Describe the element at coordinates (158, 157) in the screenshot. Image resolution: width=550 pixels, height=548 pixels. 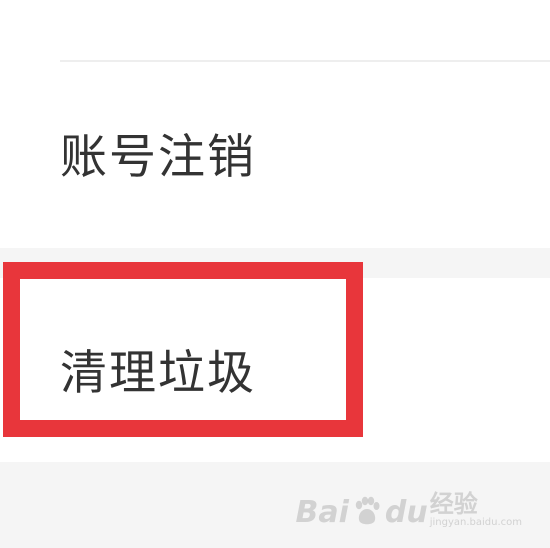
I see `settings-item-label: 账号注销` at that location.